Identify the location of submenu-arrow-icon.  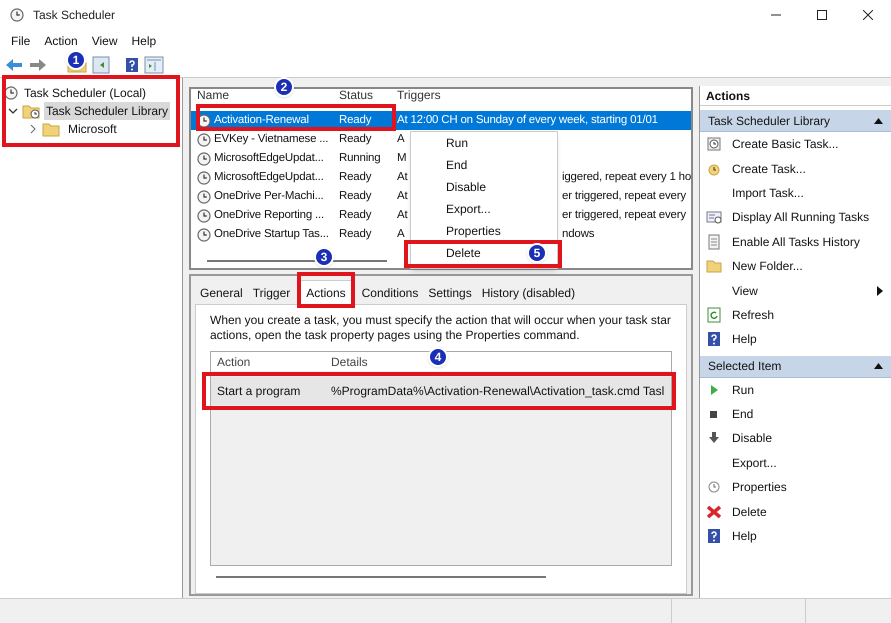
(880, 291).